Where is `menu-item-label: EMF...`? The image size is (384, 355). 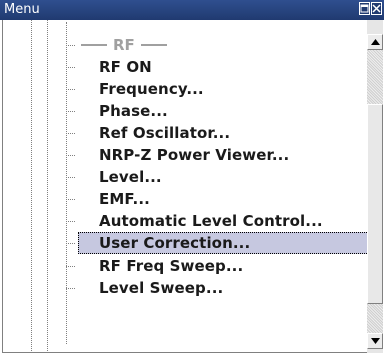
menu-item-label: EMF... is located at coordinates (124, 199).